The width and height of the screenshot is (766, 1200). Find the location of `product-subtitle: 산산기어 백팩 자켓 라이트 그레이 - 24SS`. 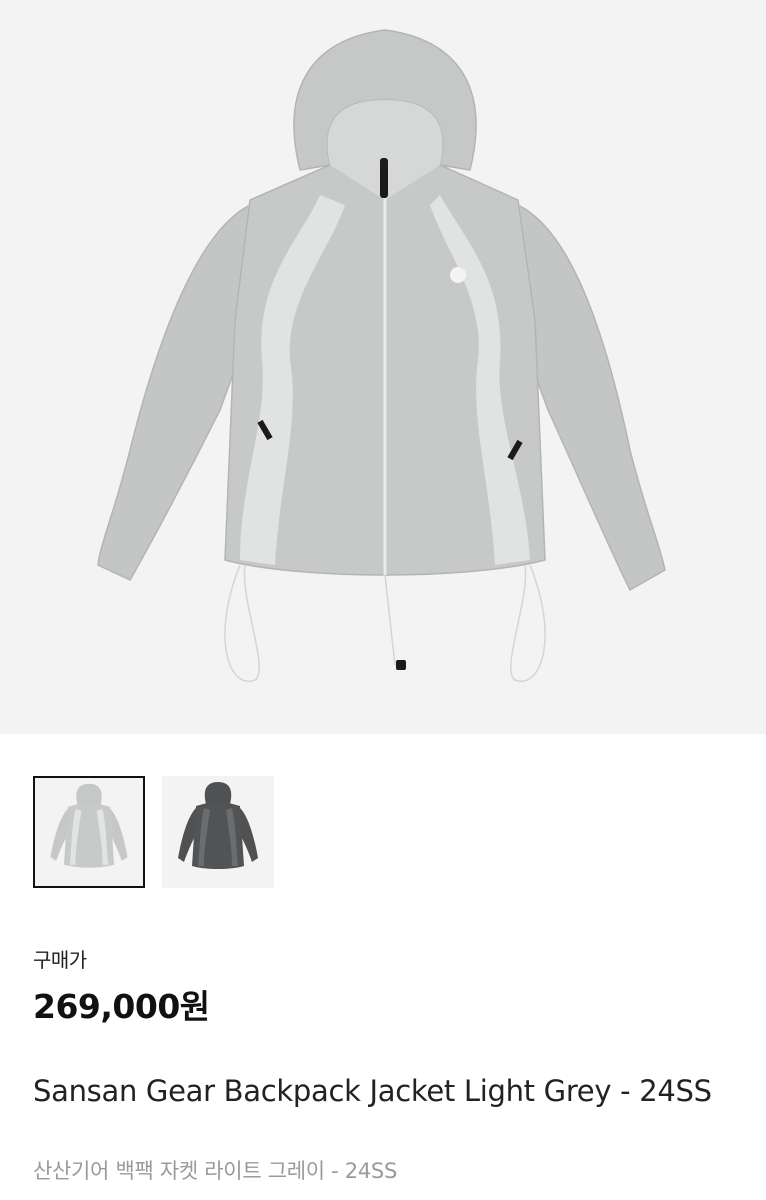

product-subtitle: 산산기어 백팩 자켓 라이트 그레이 - 24SS is located at coordinates (215, 1171).